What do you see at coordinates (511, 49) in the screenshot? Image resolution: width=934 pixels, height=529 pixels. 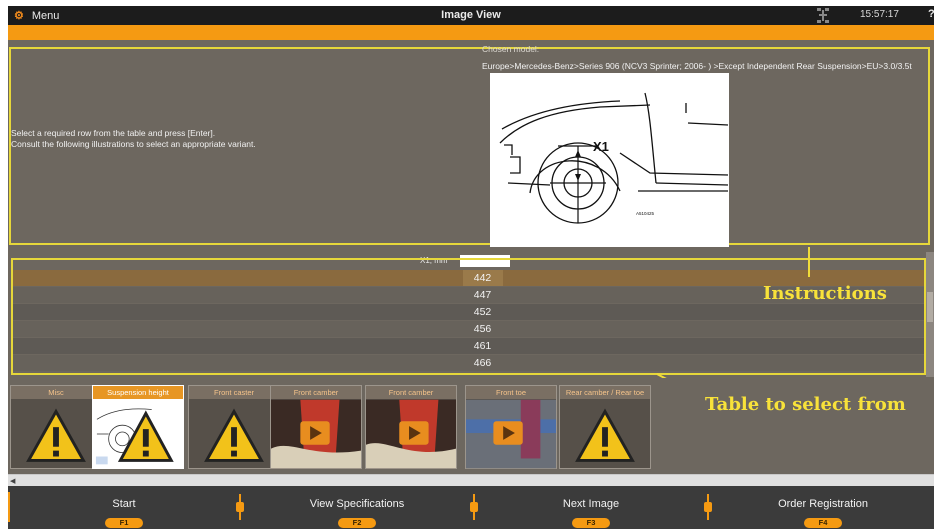 I see `chosen-model-label: Chosen model:` at bounding box center [511, 49].